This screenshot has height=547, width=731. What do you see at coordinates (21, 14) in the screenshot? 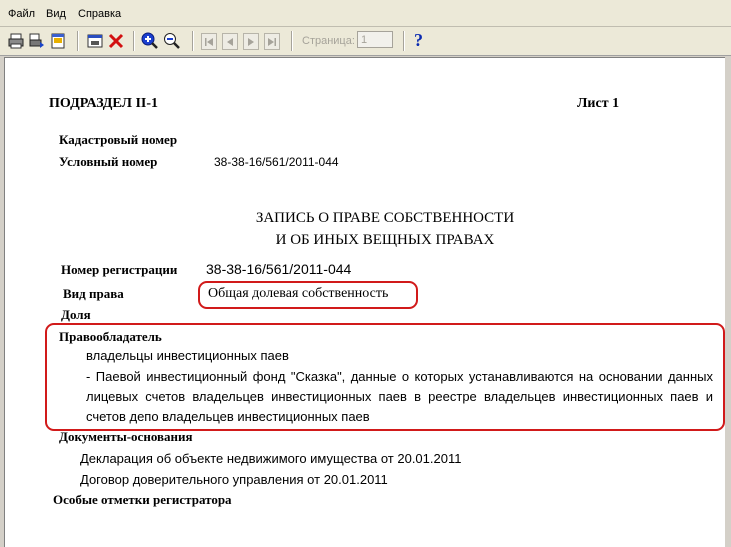
I see `menu-file: Файл` at bounding box center [21, 14].